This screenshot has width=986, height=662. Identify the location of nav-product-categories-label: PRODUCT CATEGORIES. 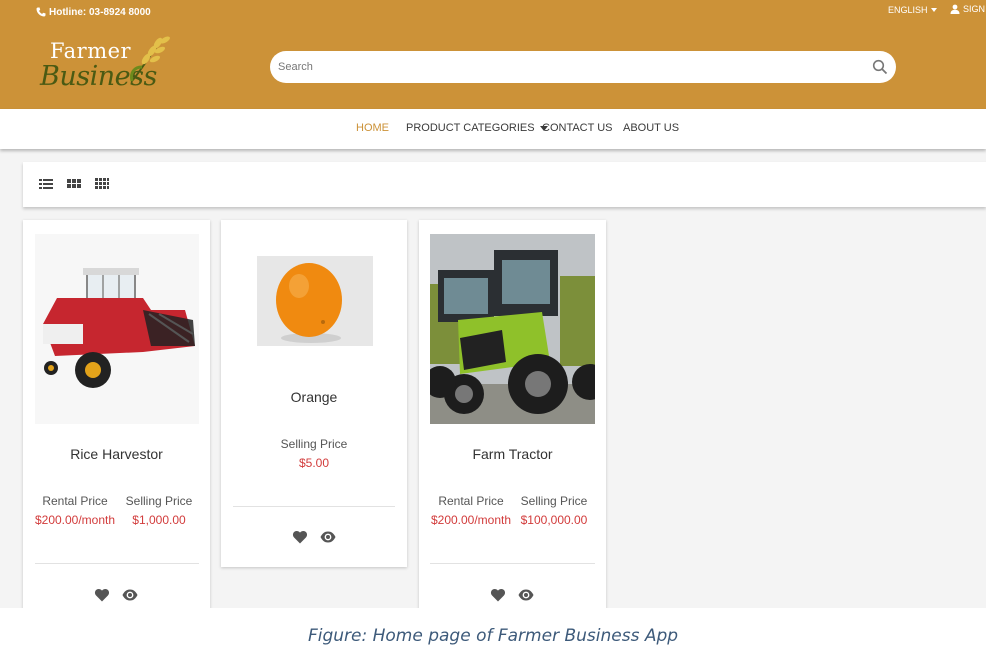
(470, 128).